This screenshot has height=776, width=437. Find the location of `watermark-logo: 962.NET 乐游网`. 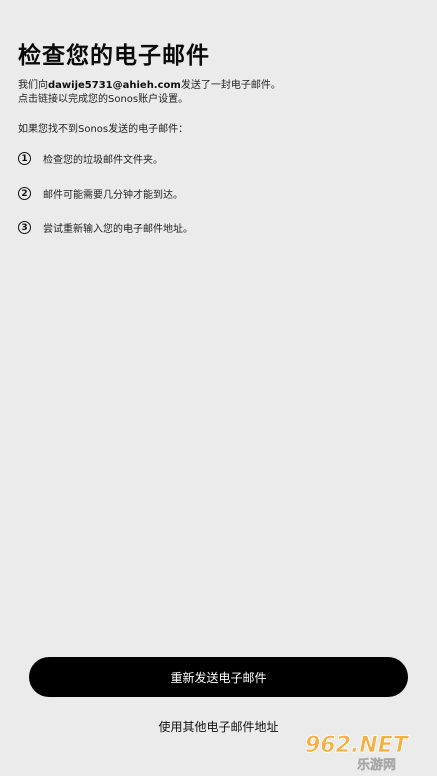

watermark-logo: 962.NET 乐游网 is located at coordinates (358, 752).